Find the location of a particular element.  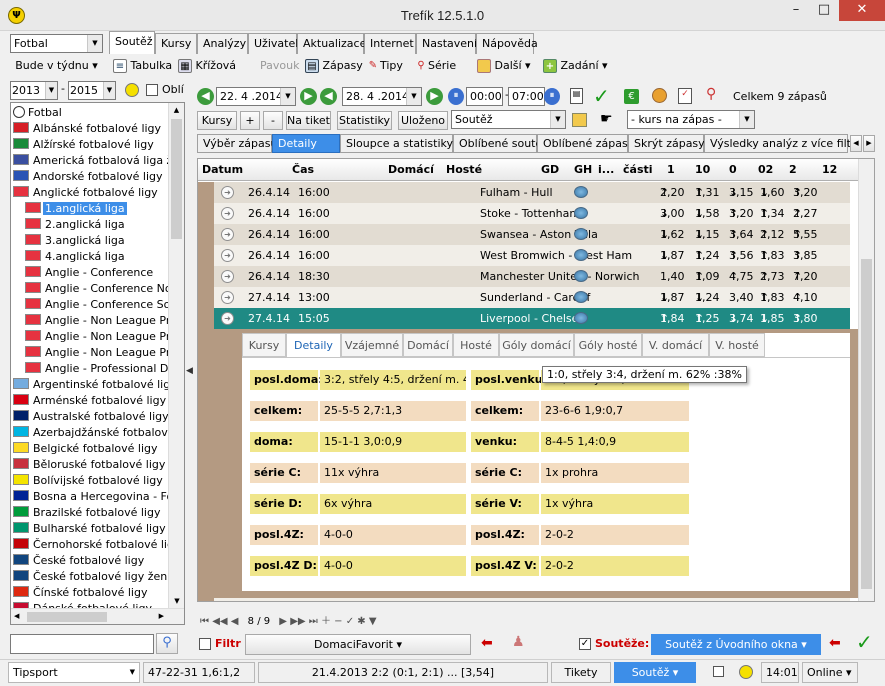

pager-prev-icon: ◀ is located at coordinates (235, 621).